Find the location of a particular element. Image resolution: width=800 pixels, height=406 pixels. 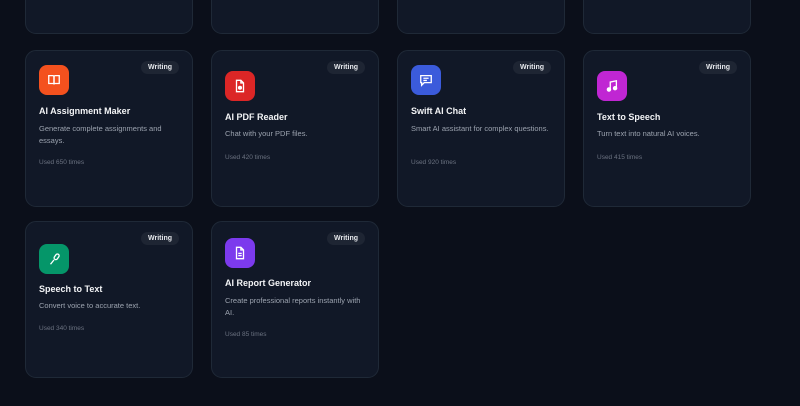

usage-count: Used 420 times is located at coordinates (248, 157).